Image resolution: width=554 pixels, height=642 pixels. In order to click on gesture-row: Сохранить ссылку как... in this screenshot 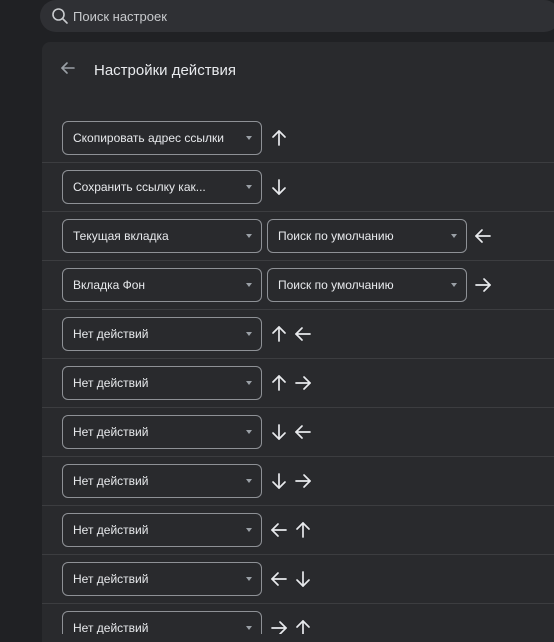, I will do `click(298, 186)`.